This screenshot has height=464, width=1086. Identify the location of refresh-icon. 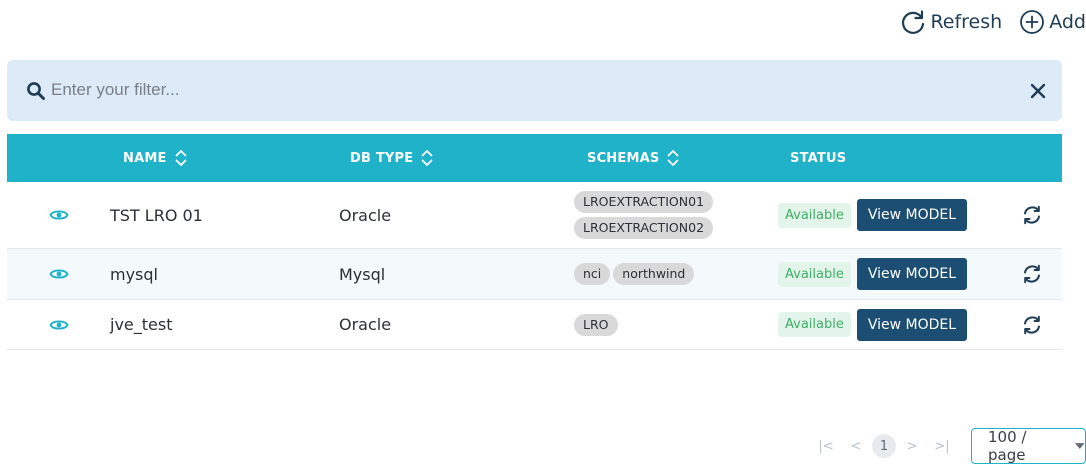
(913, 22).